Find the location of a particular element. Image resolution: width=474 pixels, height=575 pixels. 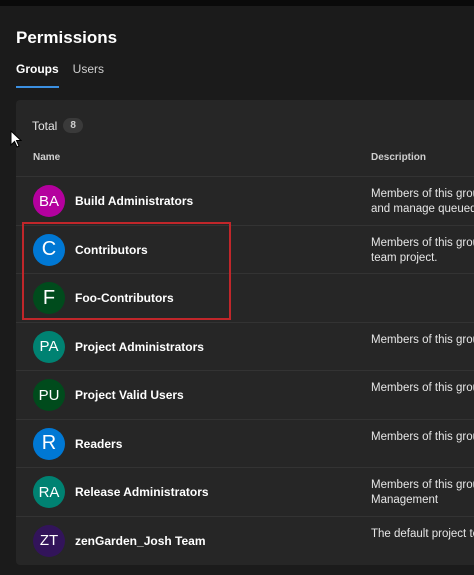

group-name: Release Administrators is located at coordinates (142, 492).